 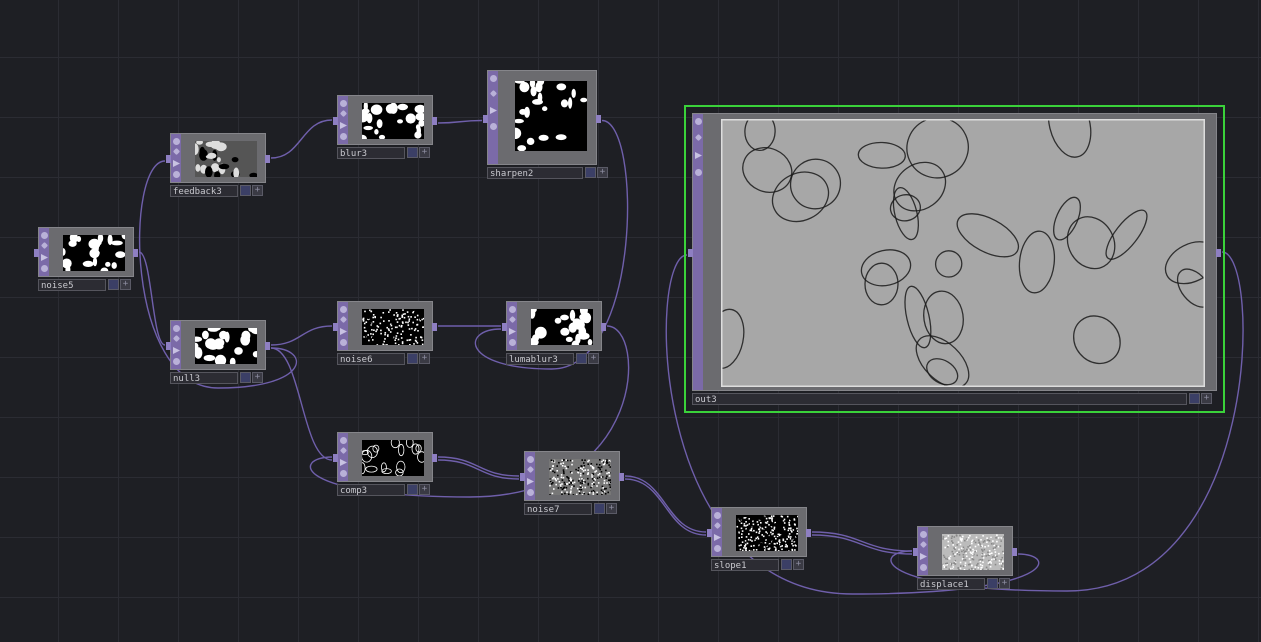 I want to click on node-name-label: displace1, so click(x=951, y=584).